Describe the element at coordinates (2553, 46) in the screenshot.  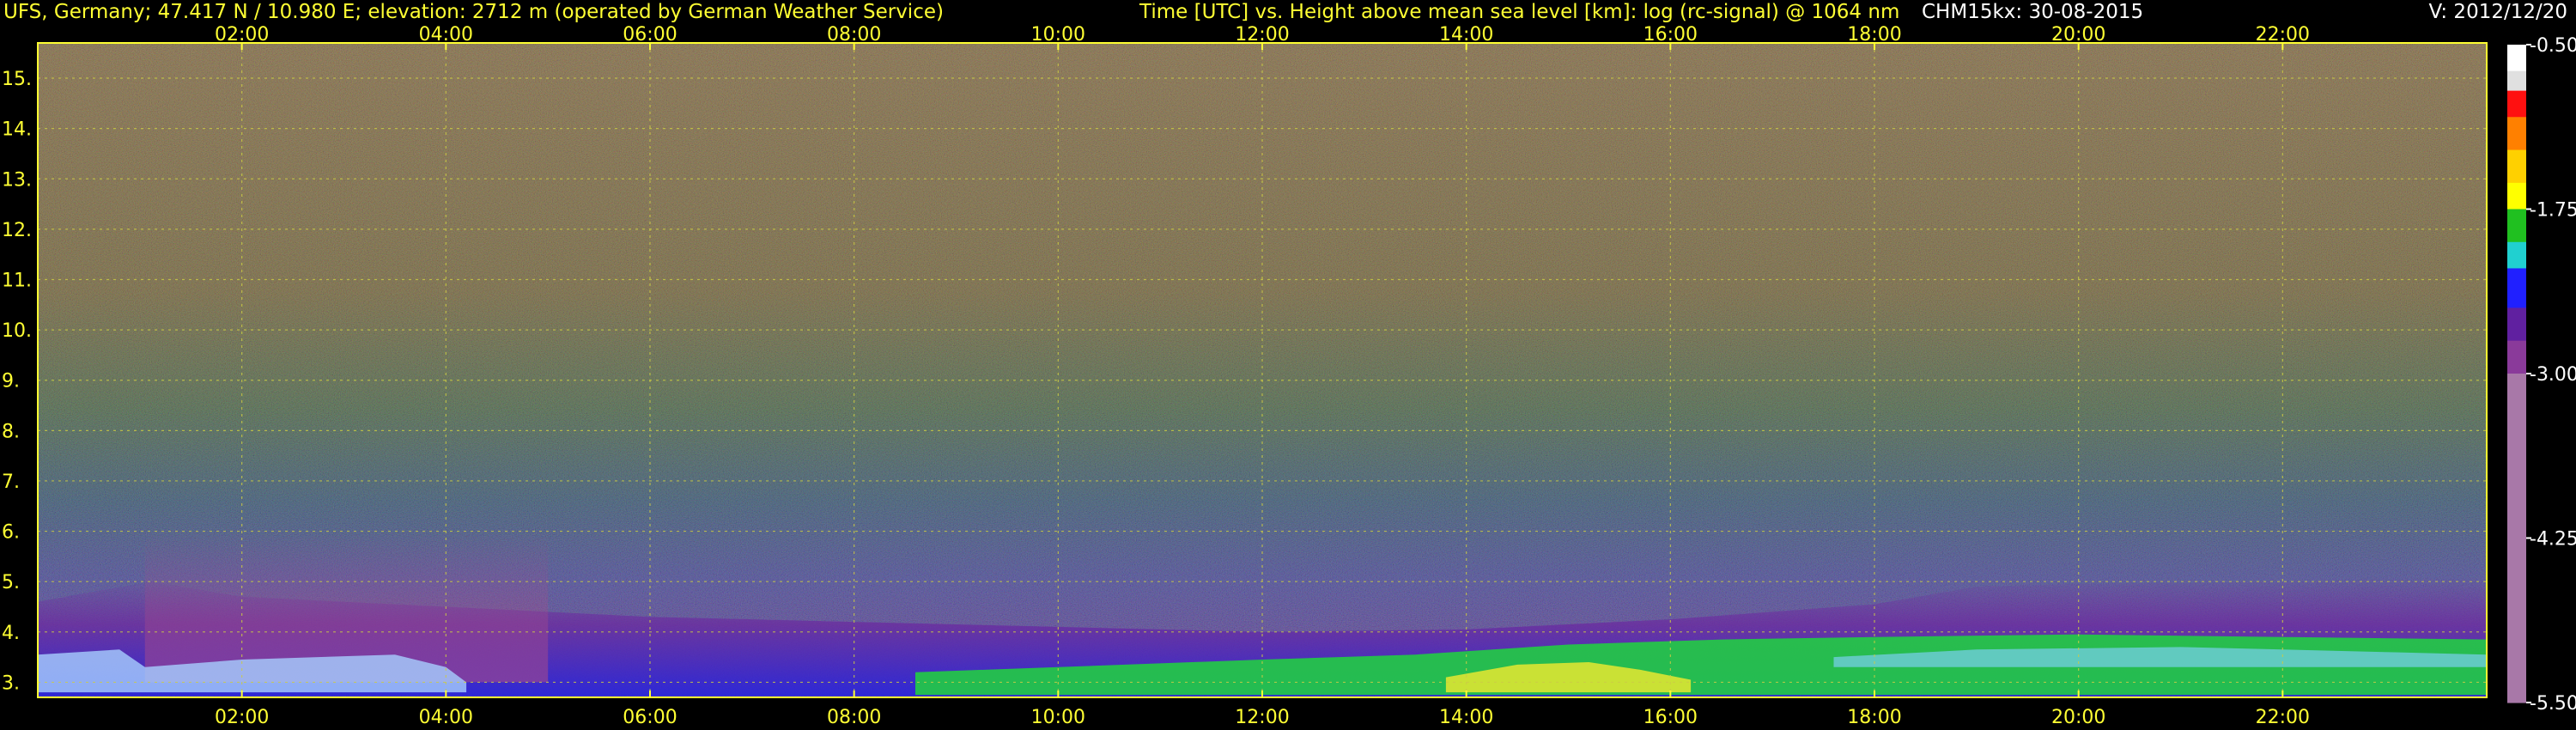
I see `colorbar-tick-label: -0.50` at that location.